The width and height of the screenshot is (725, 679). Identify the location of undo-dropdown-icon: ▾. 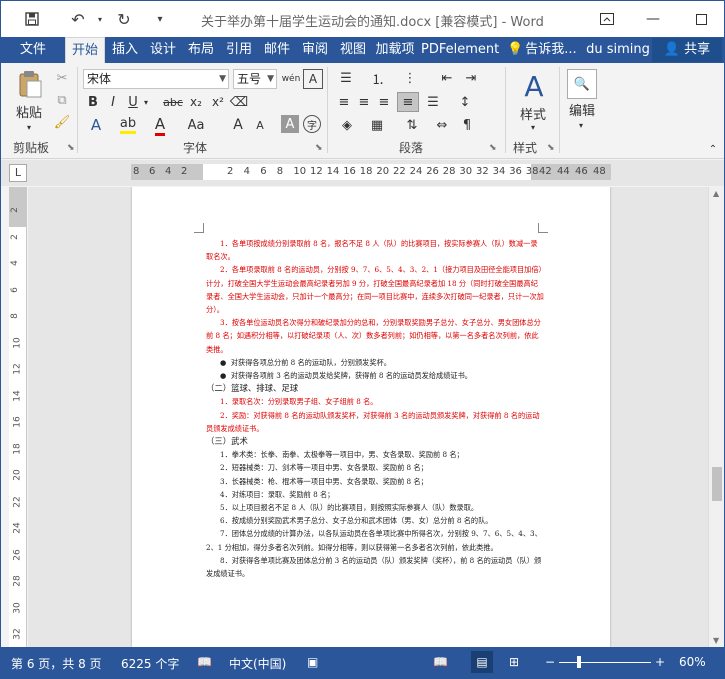
(100, 19).